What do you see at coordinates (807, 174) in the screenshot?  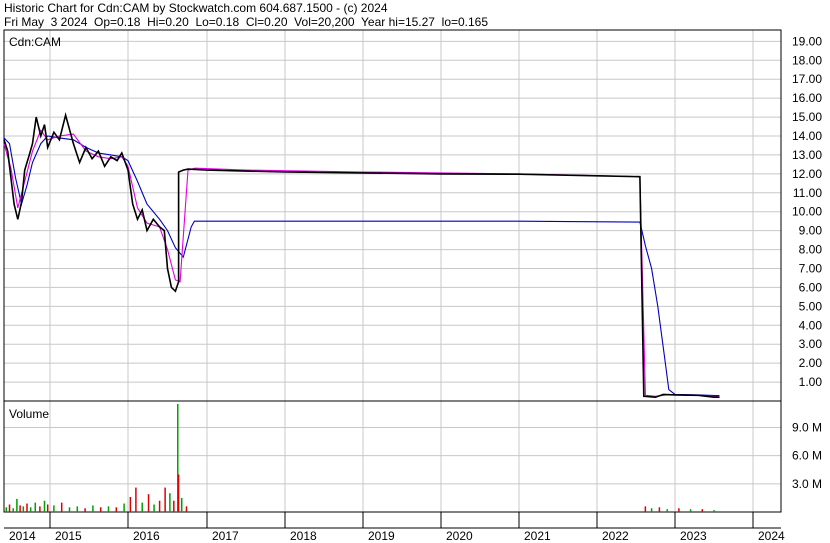 I see `y-tick-label: 12.00` at bounding box center [807, 174].